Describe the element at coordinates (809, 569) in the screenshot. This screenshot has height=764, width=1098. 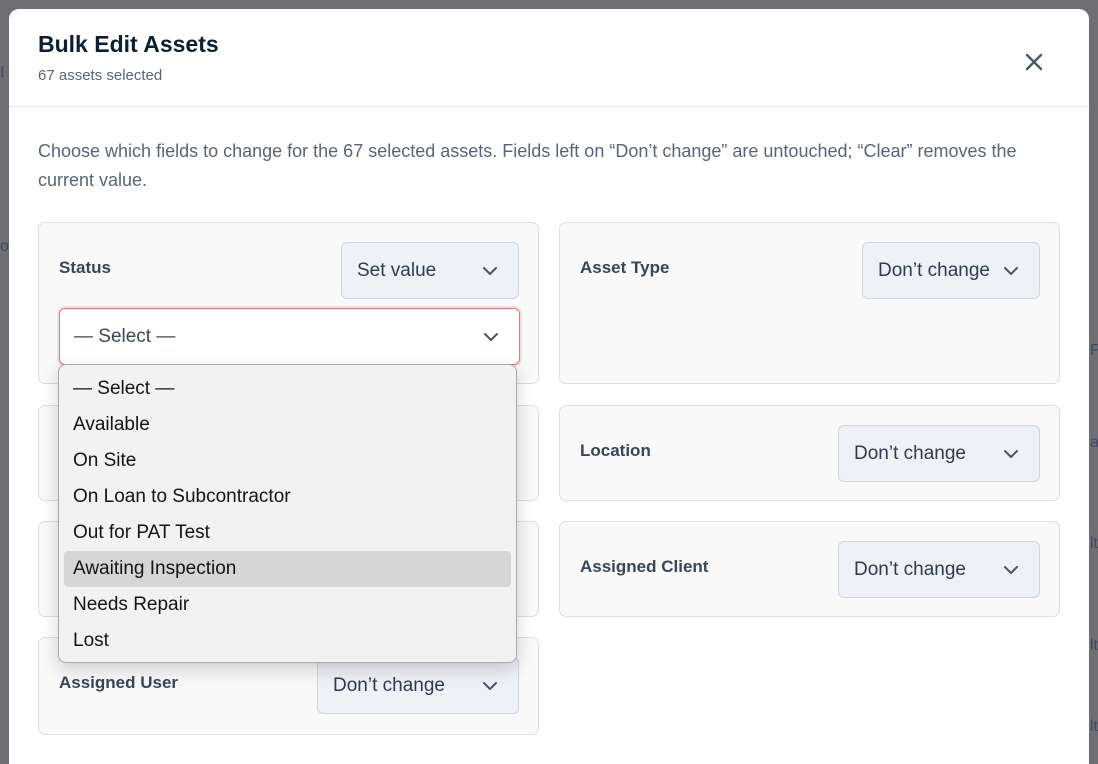
I see `field-card-assigned-client: Assigned Client Don’t change` at that location.